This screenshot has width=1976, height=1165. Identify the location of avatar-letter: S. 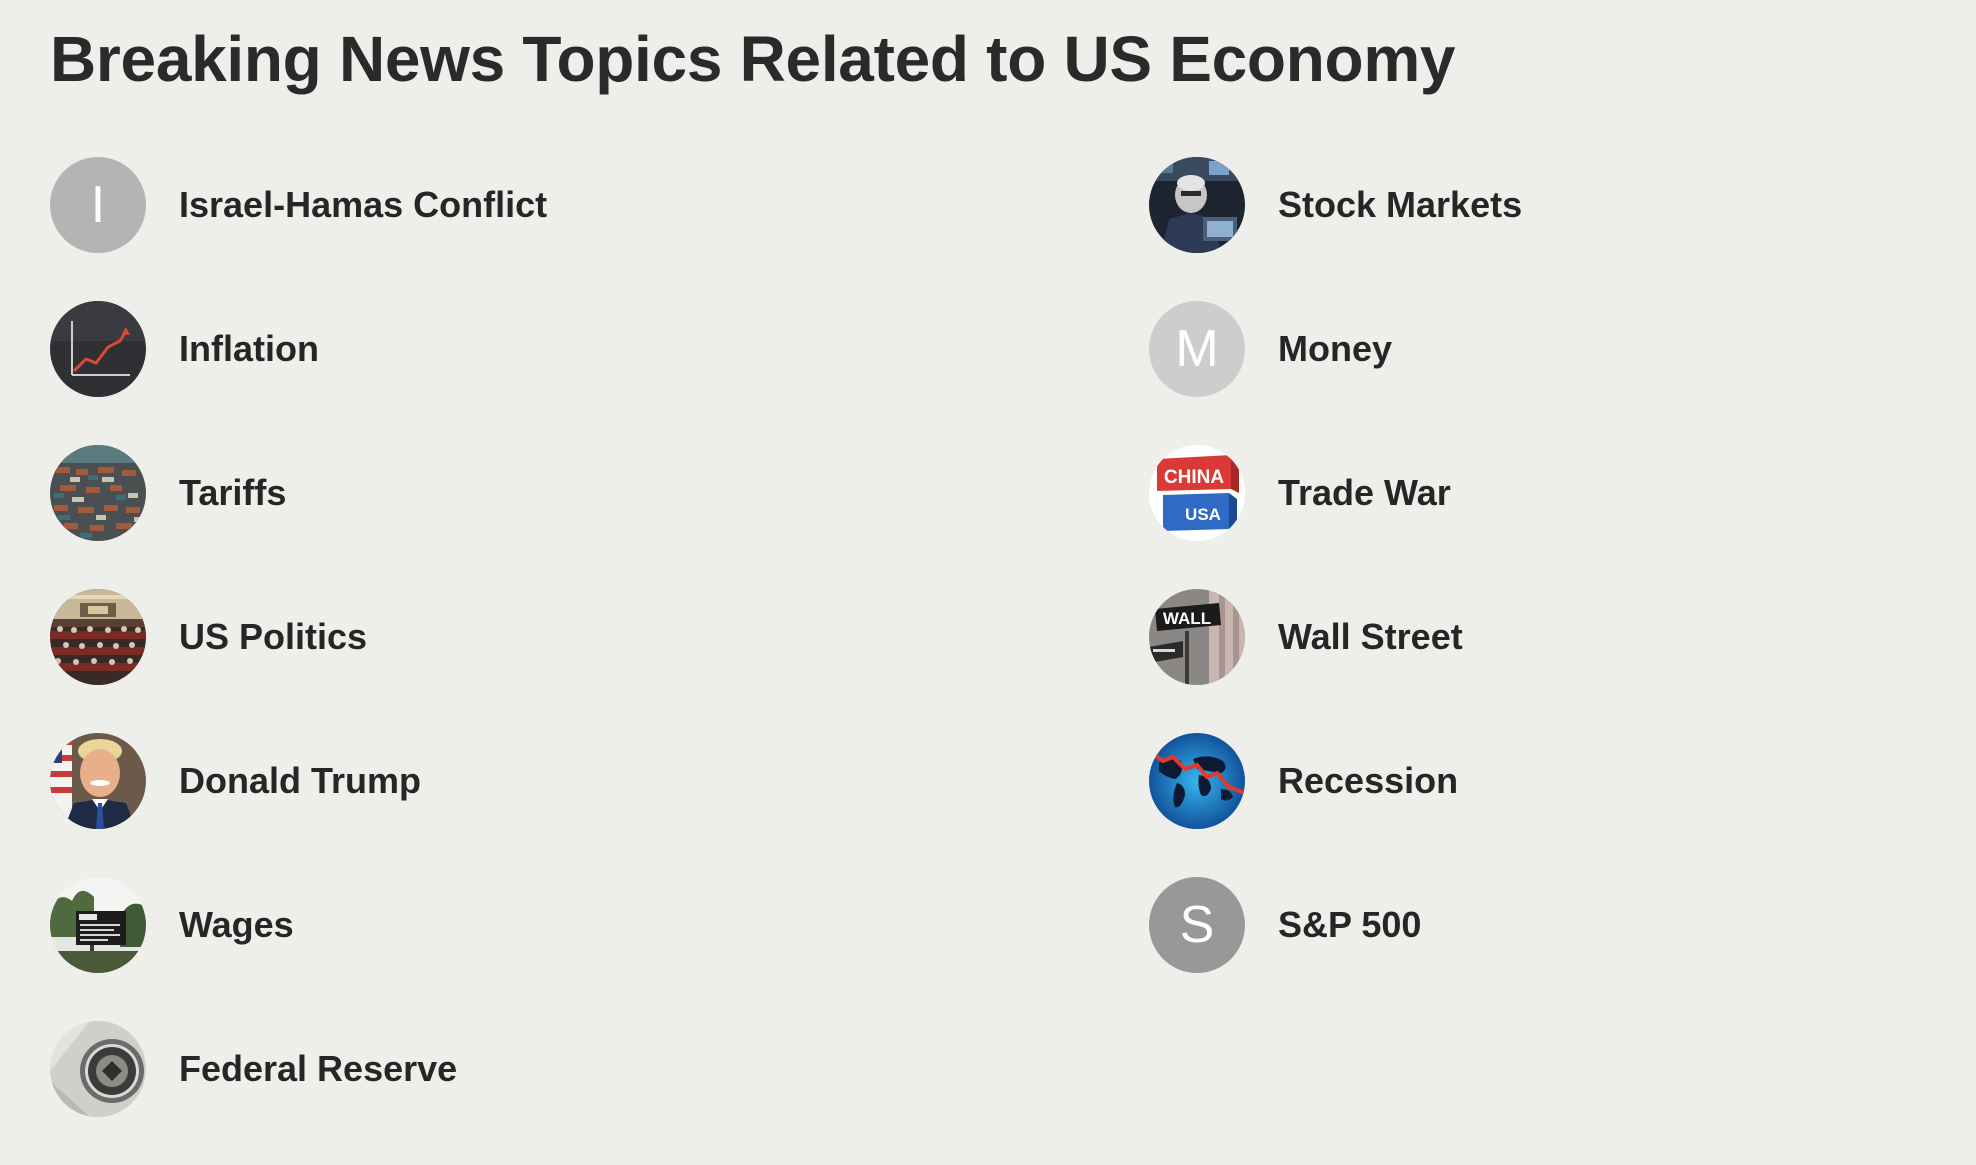
(1197, 925).